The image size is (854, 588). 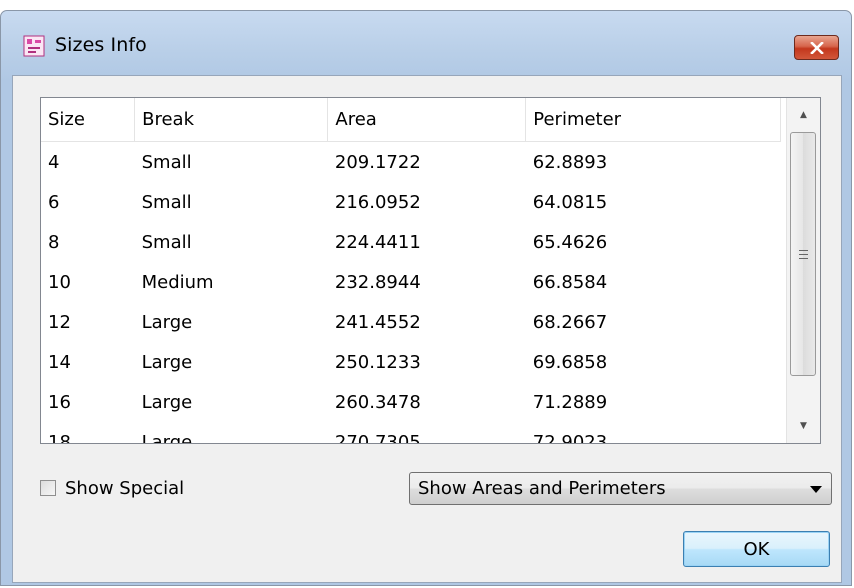 What do you see at coordinates (816, 489) in the screenshot?
I see `chevron-down-icon` at bounding box center [816, 489].